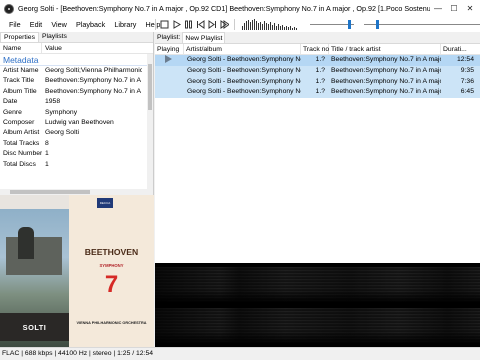  Describe the element at coordinates (19, 37) in the screenshot. I see `tab-properties: Properties` at that location.